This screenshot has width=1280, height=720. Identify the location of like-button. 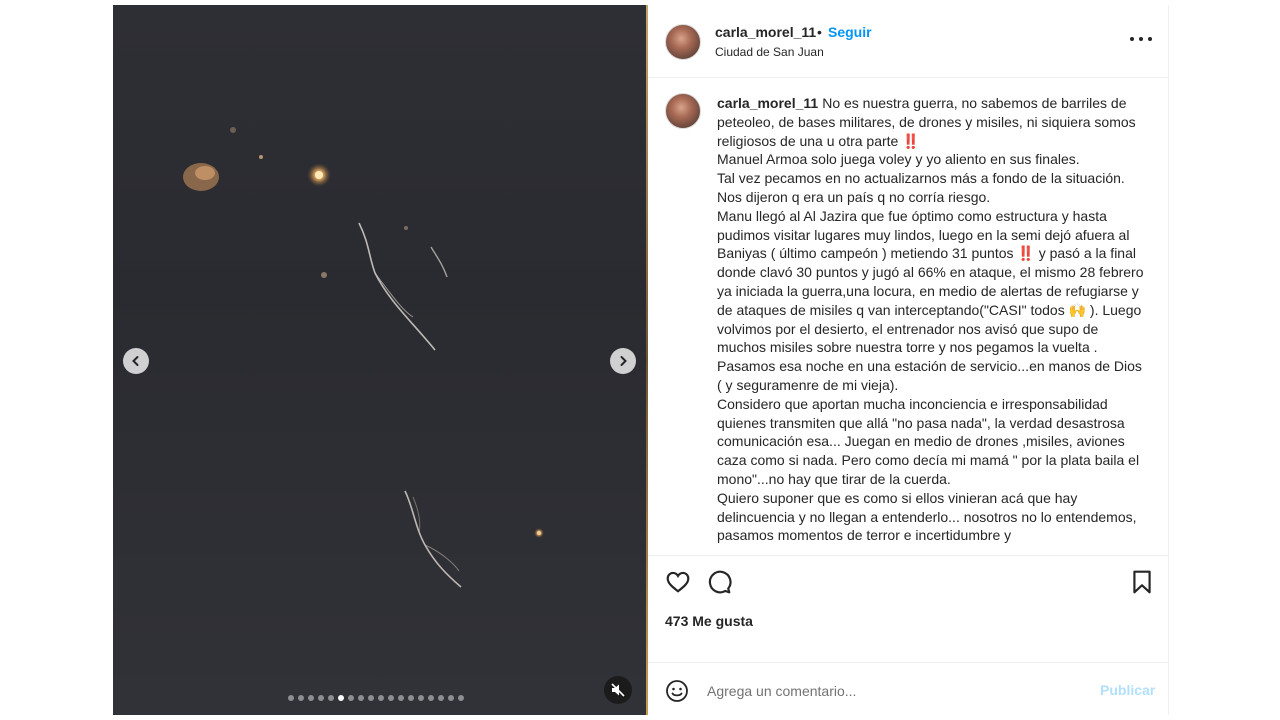
(678, 582).